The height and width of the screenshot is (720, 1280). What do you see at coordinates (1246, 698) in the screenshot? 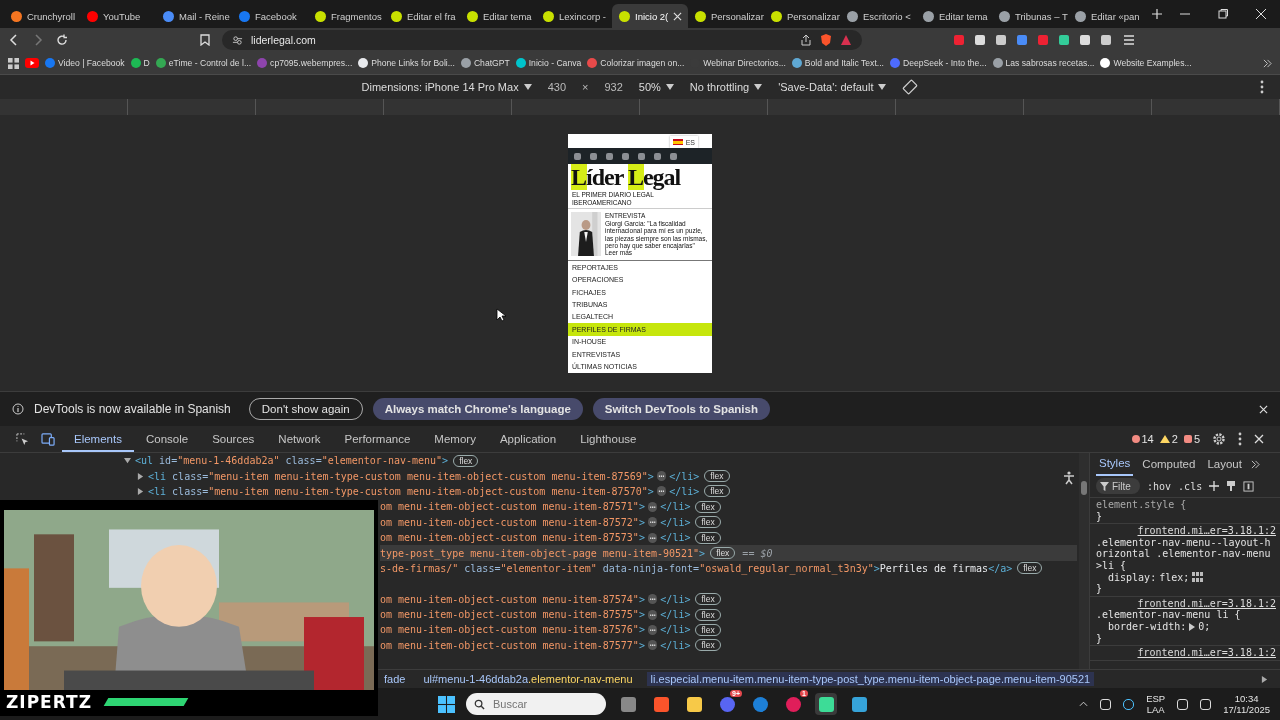
I see `clock-time: 10:34` at bounding box center [1246, 698].